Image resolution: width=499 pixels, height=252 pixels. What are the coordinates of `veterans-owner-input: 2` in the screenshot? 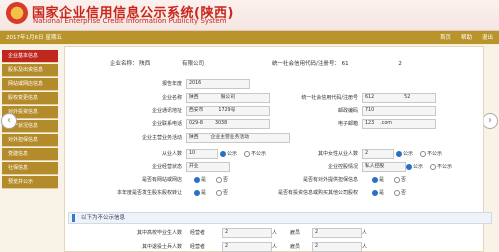 It's located at (247, 247).